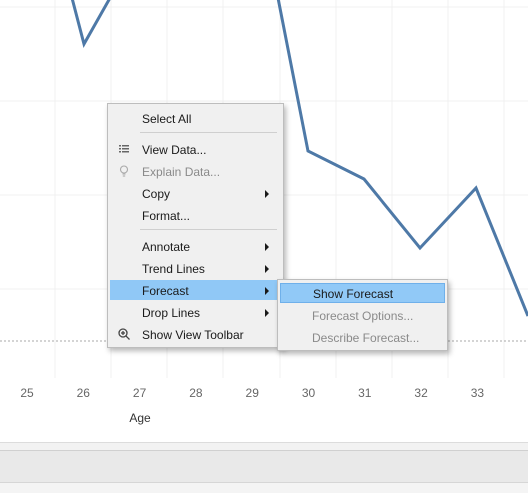  What do you see at coordinates (196, 393) in the screenshot?
I see `x-tick-label: 28` at bounding box center [196, 393].